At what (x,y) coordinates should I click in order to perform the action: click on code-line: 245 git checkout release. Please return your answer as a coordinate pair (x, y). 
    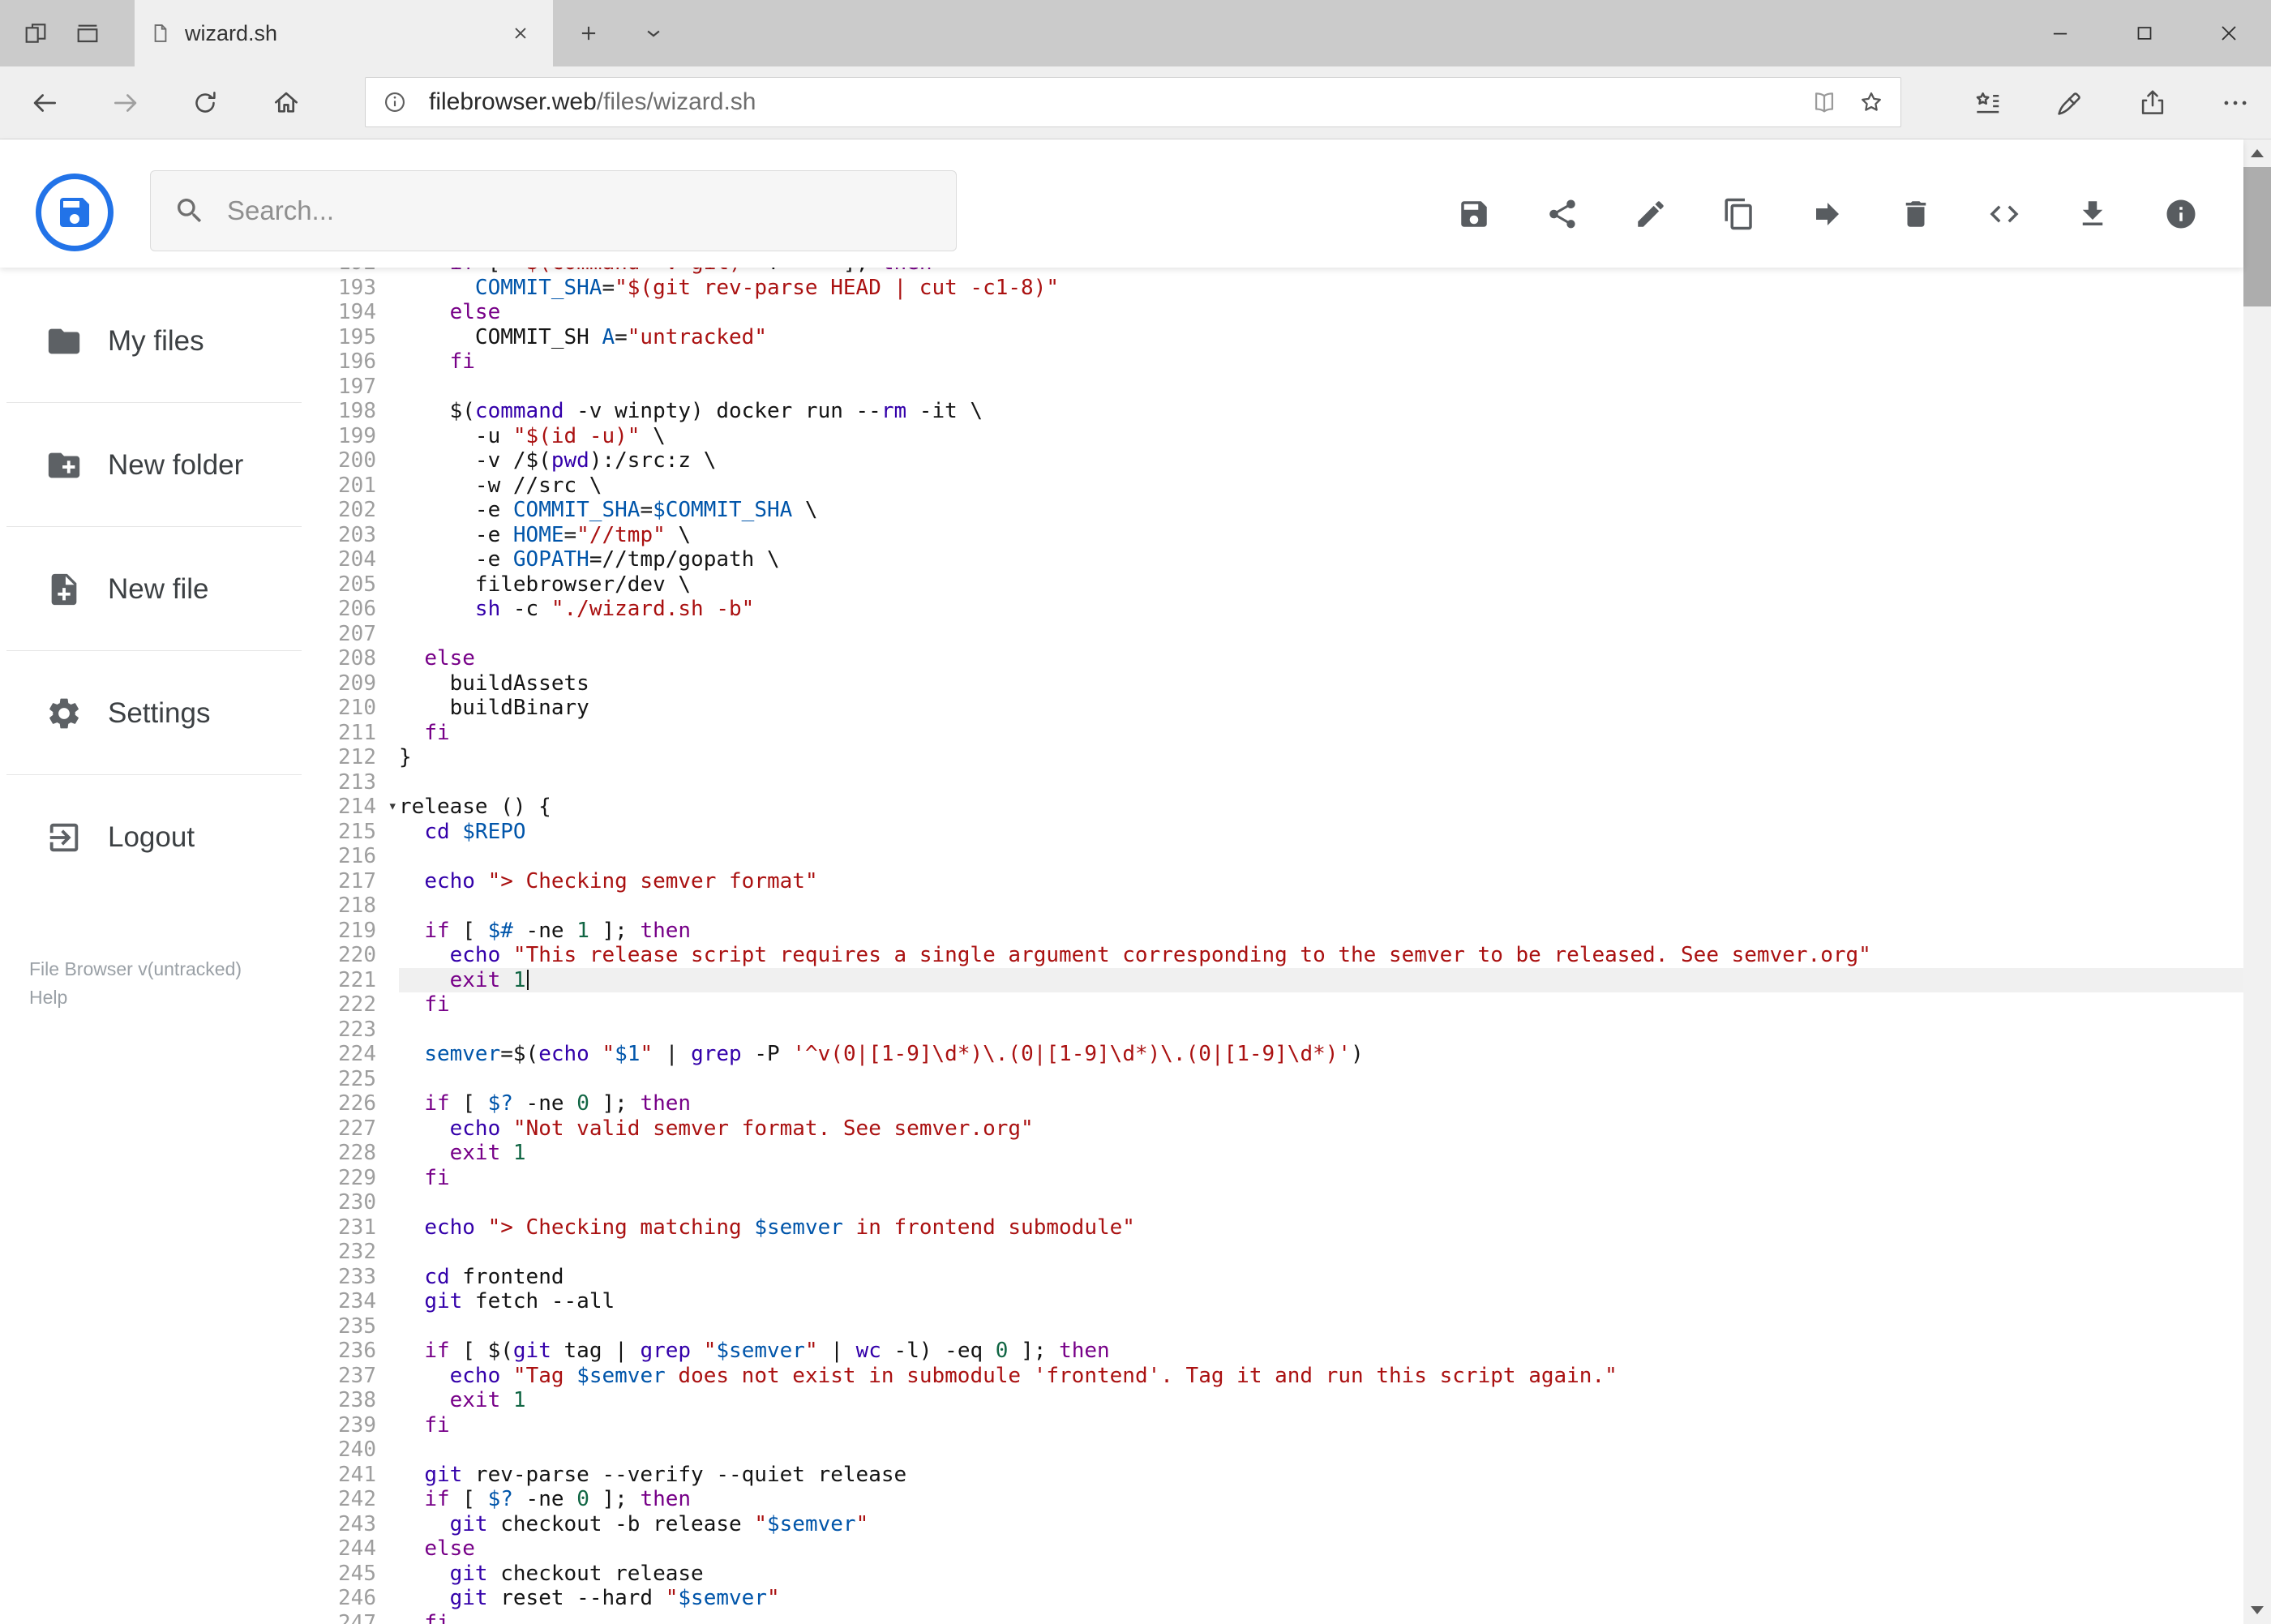
    Looking at the image, I should click on (1284, 1575).